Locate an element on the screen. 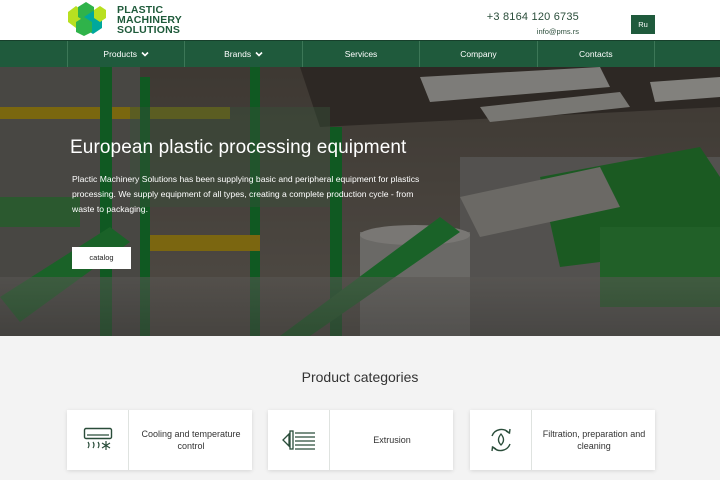  logo-text: PLASTIC MACHINERY SOLUTIONS is located at coordinates (149, 20).